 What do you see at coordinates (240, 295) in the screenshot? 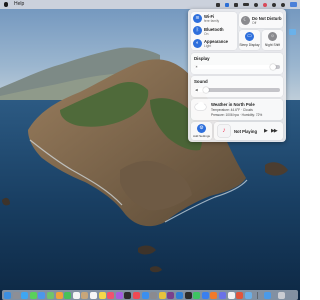
I see `dock-app-figma-icon` at bounding box center [240, 295].